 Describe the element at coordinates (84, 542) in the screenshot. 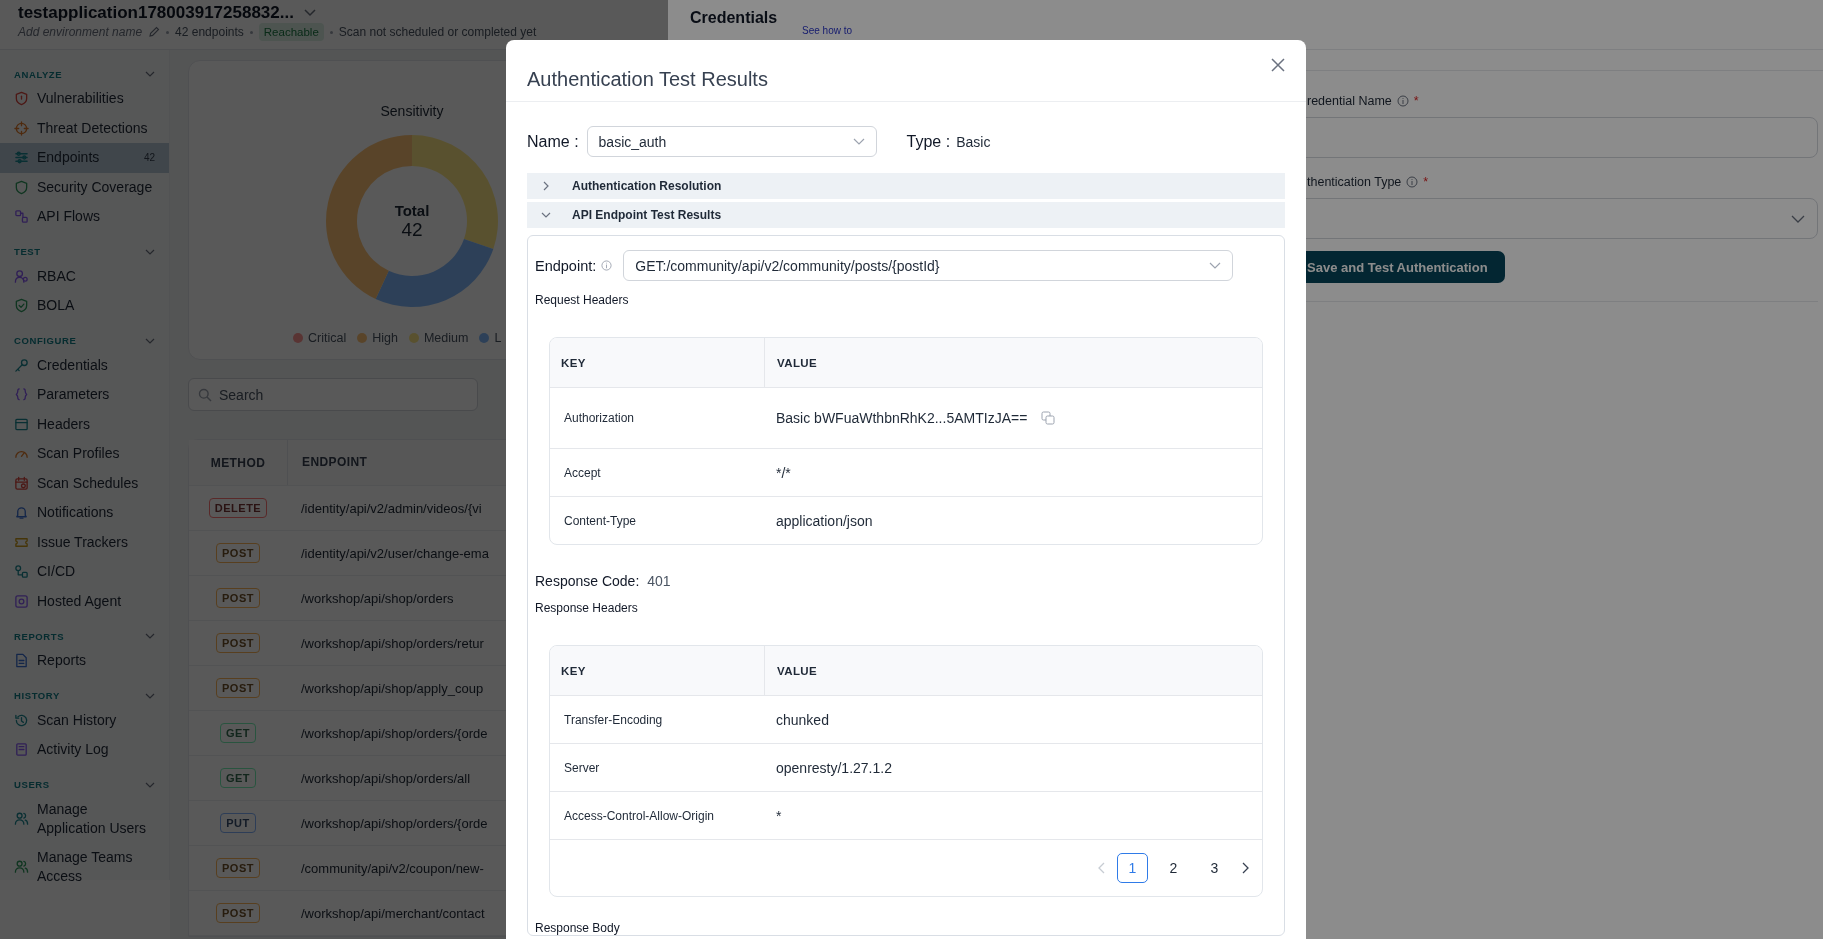

I see `sidebar-item: Issue Trackers` at that location.